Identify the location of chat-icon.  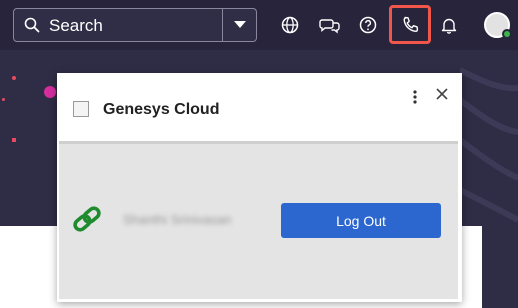
(330, 25).